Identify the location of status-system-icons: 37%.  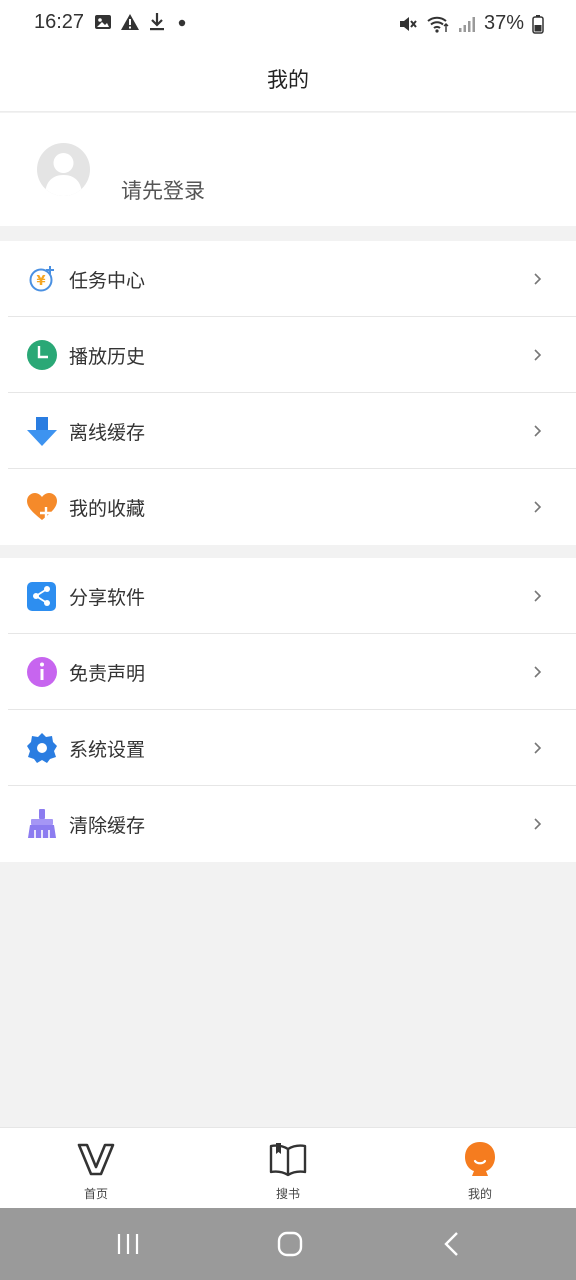
(471, 23).